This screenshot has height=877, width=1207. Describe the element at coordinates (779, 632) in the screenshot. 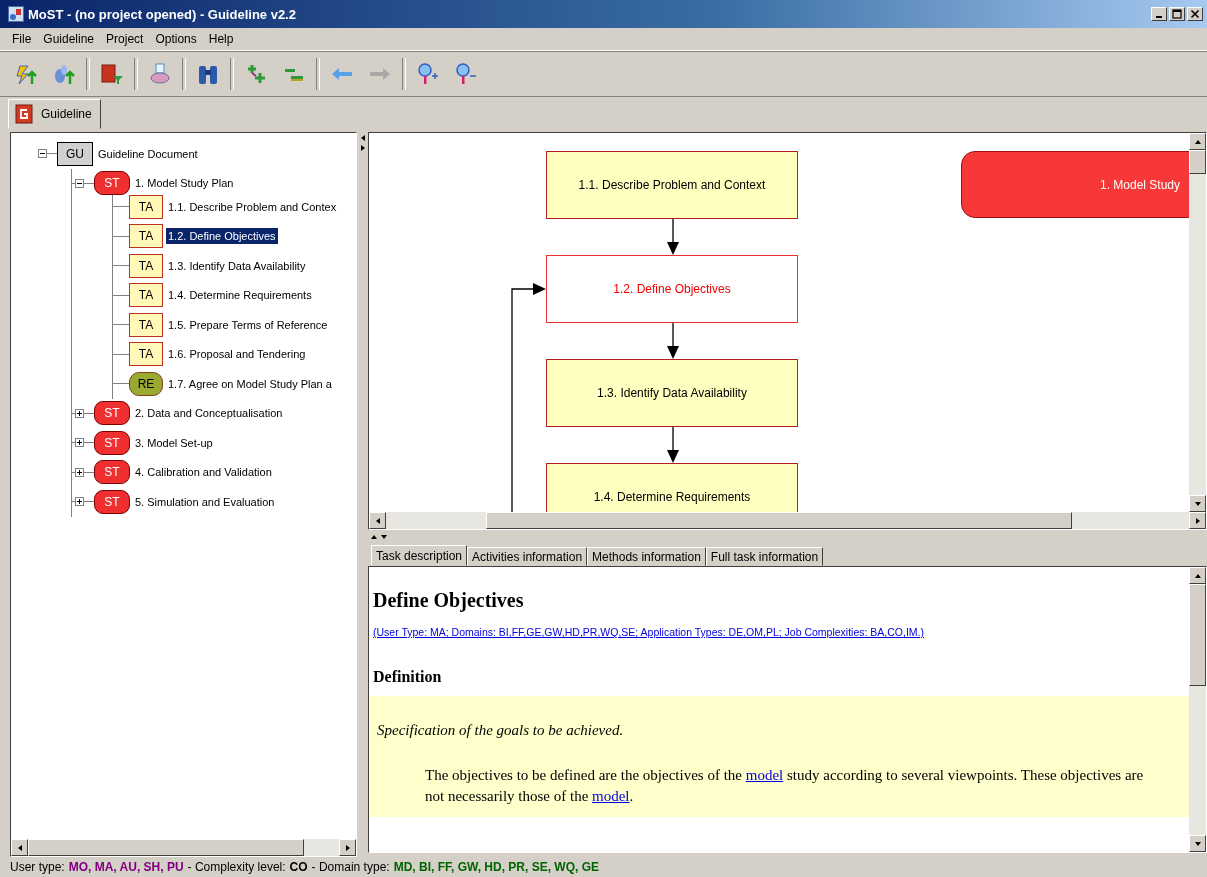

I see `metadata-link: (User Type: MA; Domains: BI,FF,GE,GW,HD,PR,WQ,SE; Application Types: DE,OM,PL; Job Complexities: BA,CO,IM.)` at that location.